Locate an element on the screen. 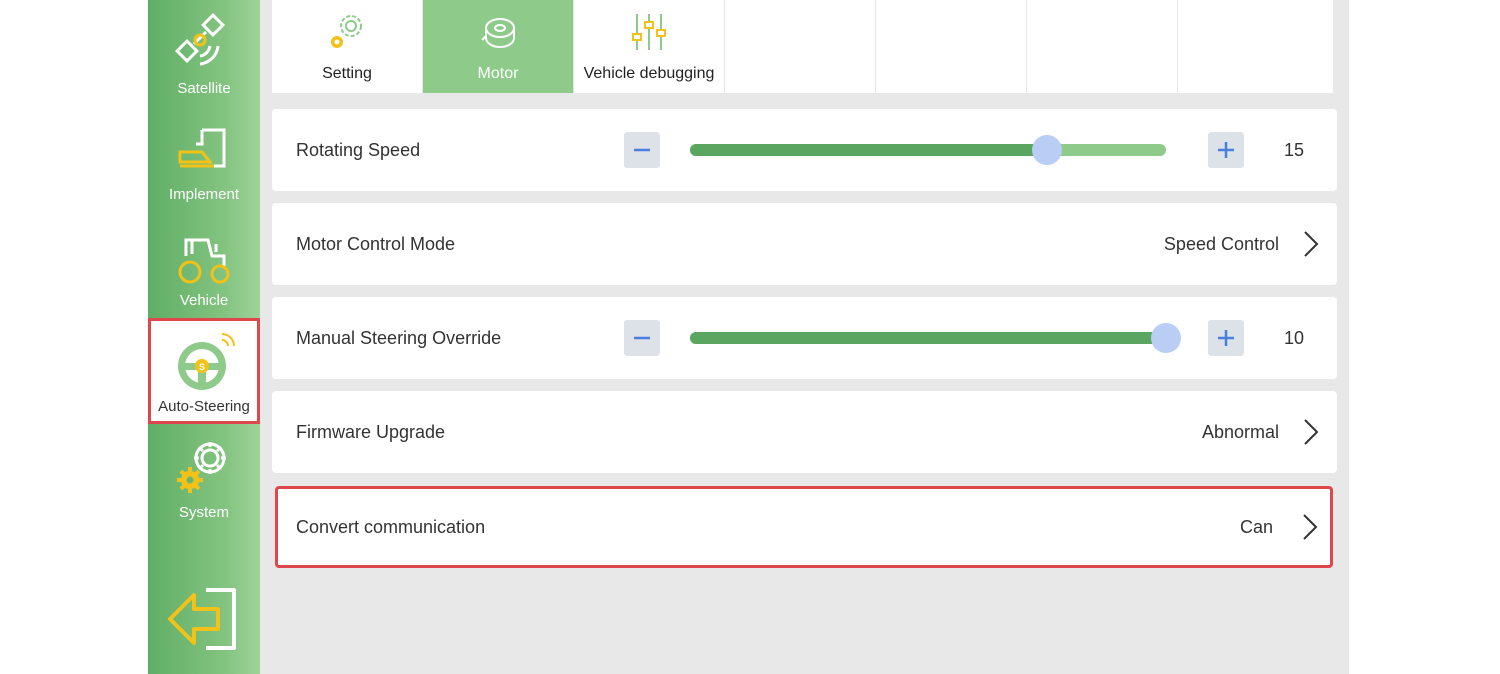 The width and height of the screenshot is (1500, 674). rotating-speed-decrease-button is located at coordinates (642, 150).